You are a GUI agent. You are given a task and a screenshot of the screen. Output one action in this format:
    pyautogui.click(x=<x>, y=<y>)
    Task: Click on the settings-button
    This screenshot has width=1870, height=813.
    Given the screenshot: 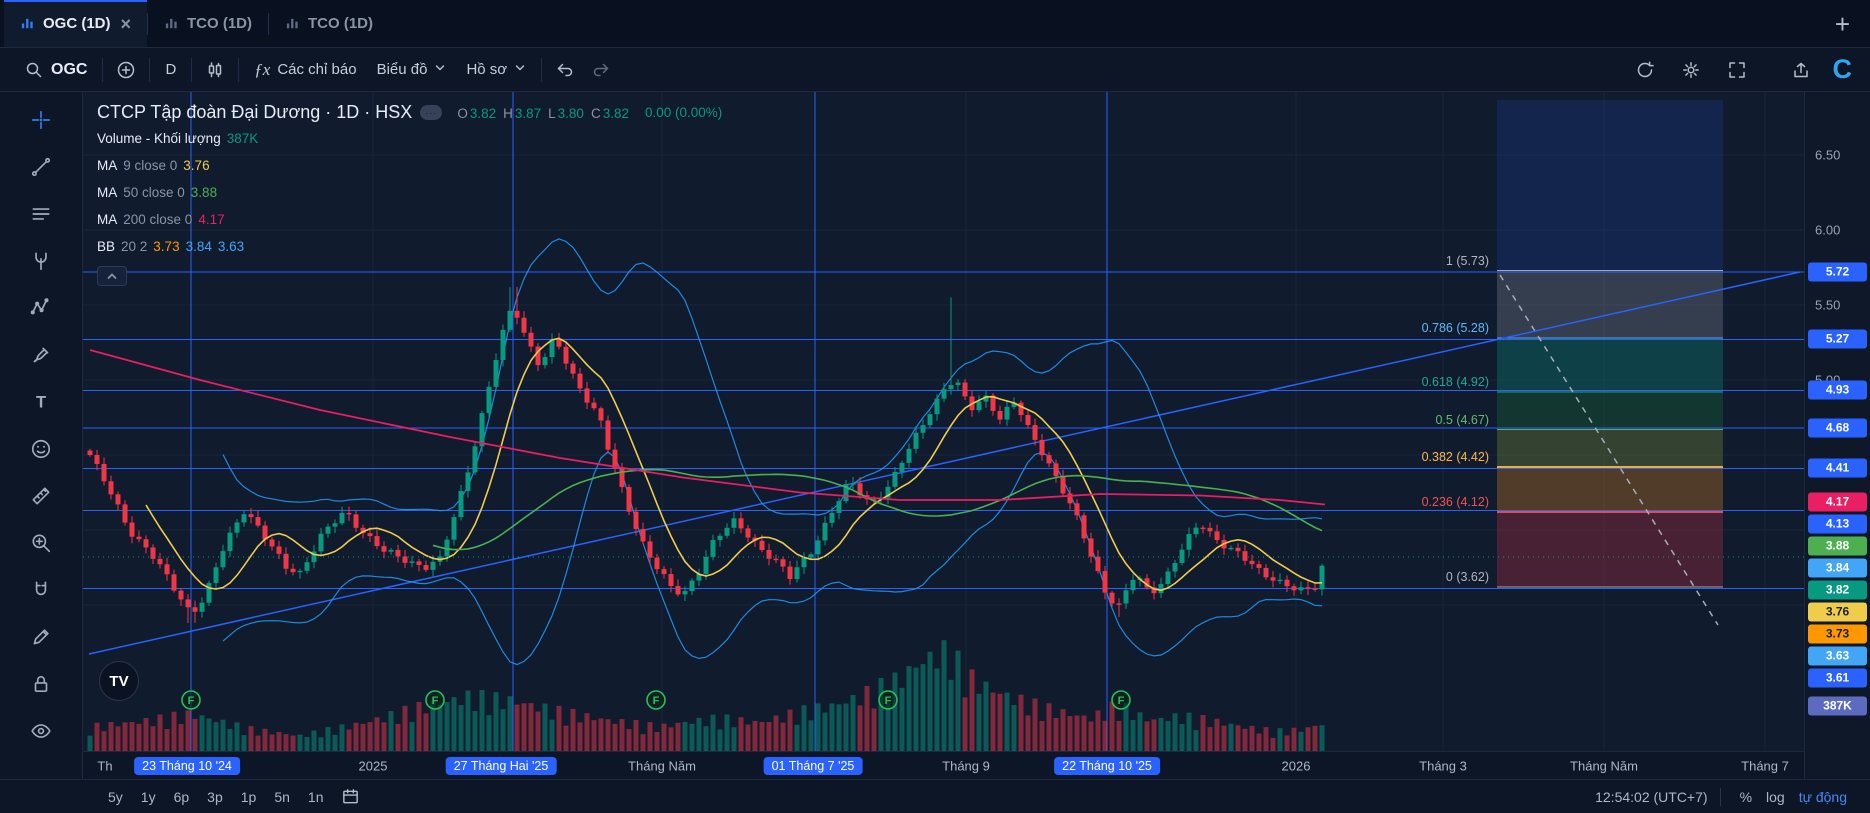 What is the action you would take?
    pyautogui.click(x=1691, y=70)
    